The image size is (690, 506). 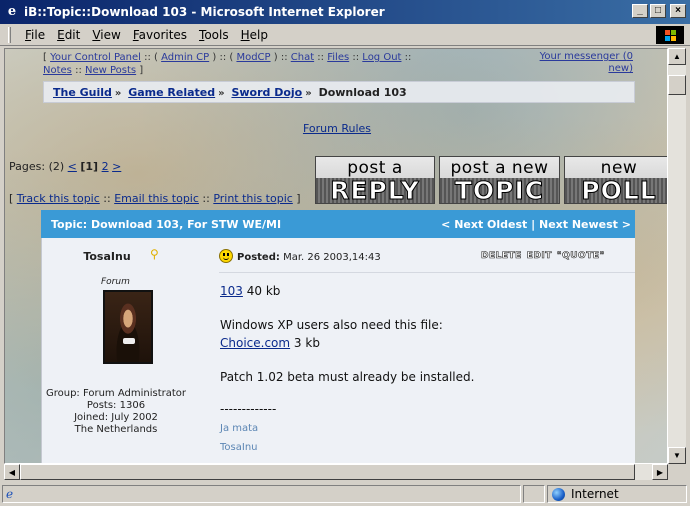 I want to click on breadcrumb-the-guild: The Guild, so click(x=82, y=92).